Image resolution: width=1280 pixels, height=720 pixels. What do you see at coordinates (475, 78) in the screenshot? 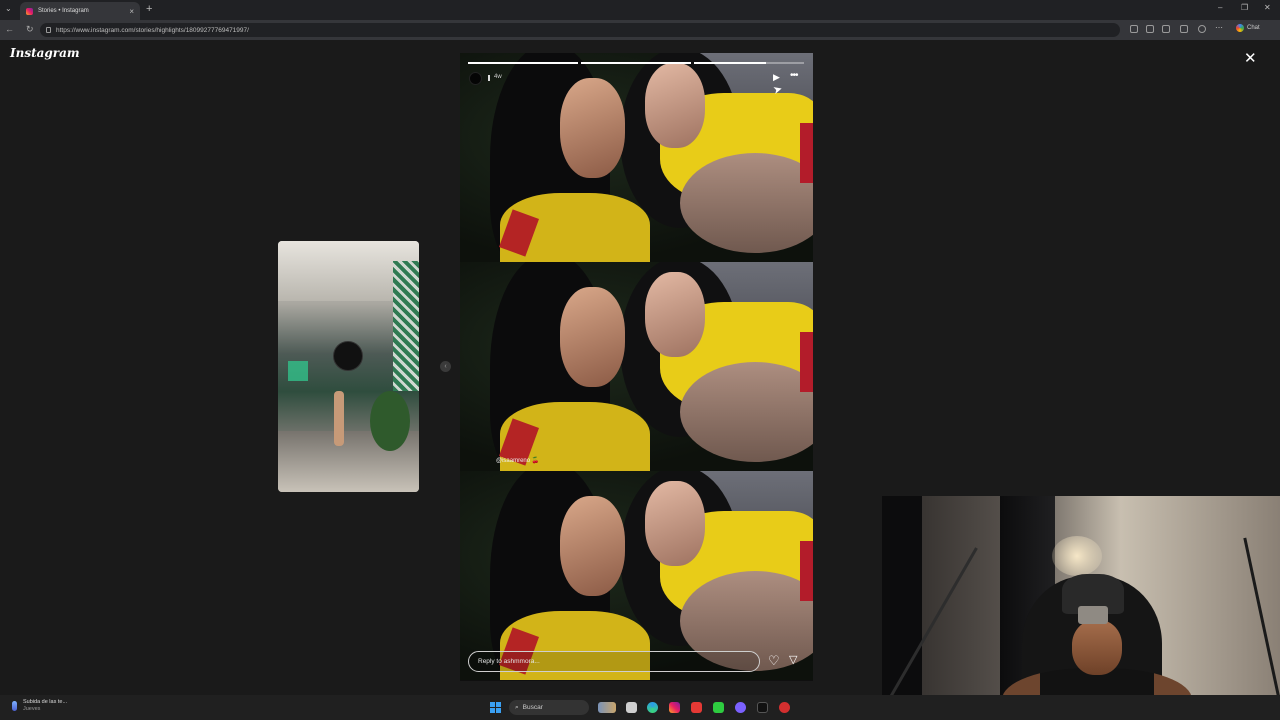
I see `story-user-avatar` at bounding box center [475, 78].